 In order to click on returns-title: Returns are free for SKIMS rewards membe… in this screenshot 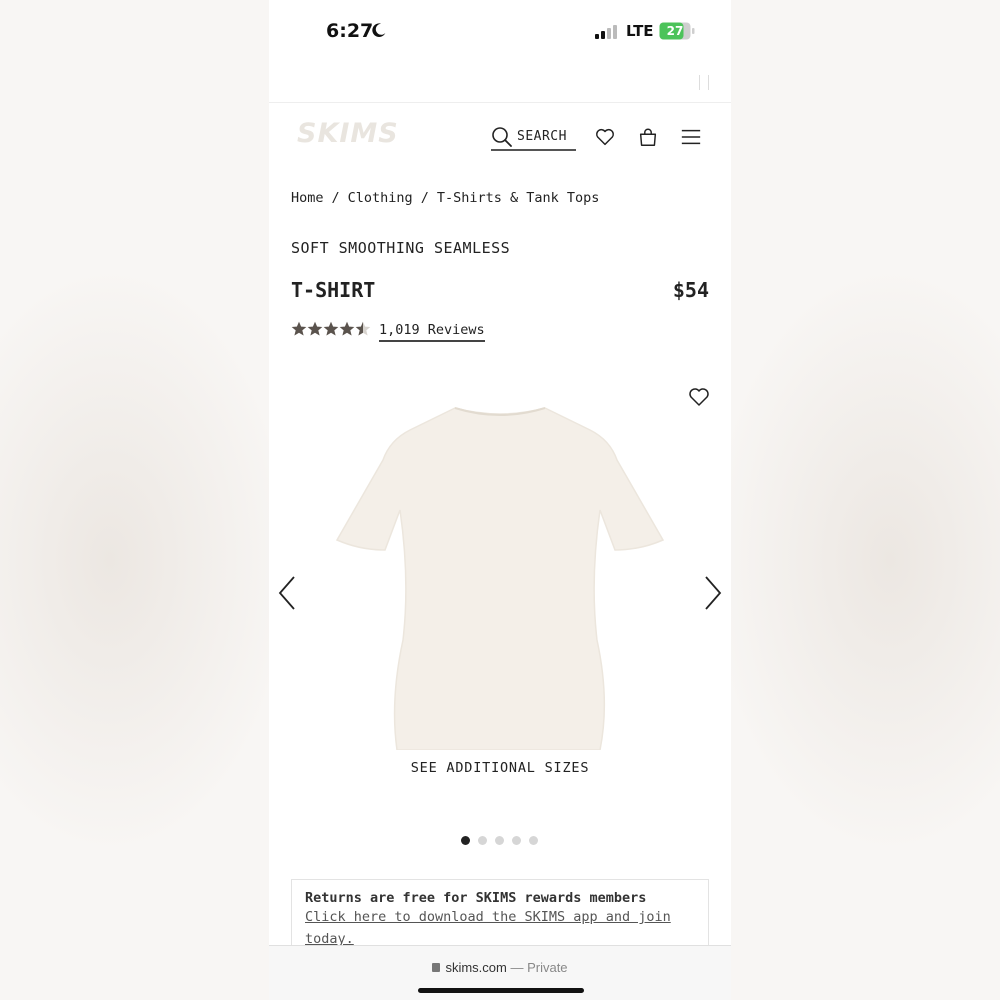, I will do `click(476, 898)`.